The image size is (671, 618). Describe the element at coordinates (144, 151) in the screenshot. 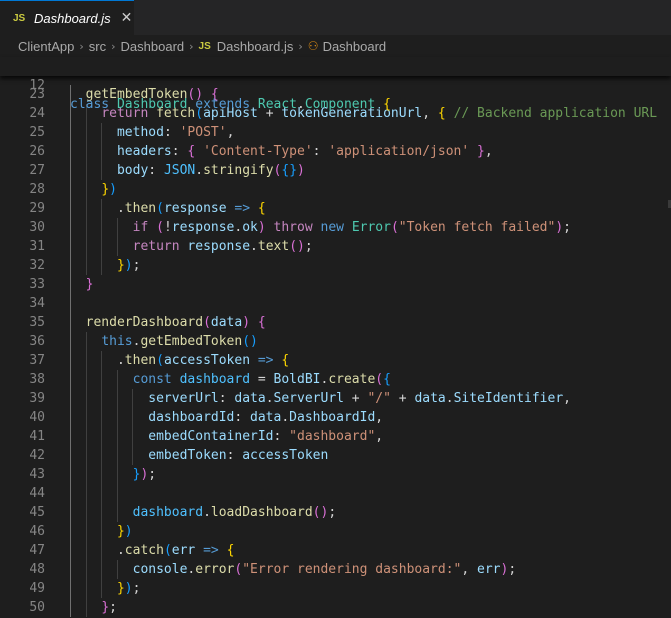

I see `code-token: headers` at that location.